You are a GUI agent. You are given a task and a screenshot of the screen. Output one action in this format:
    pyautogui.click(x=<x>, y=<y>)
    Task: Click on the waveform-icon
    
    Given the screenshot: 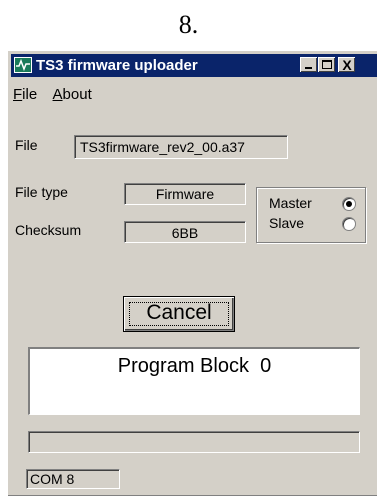 What is the action you would take?
    pyautogui.click(x=23, y=65)
    